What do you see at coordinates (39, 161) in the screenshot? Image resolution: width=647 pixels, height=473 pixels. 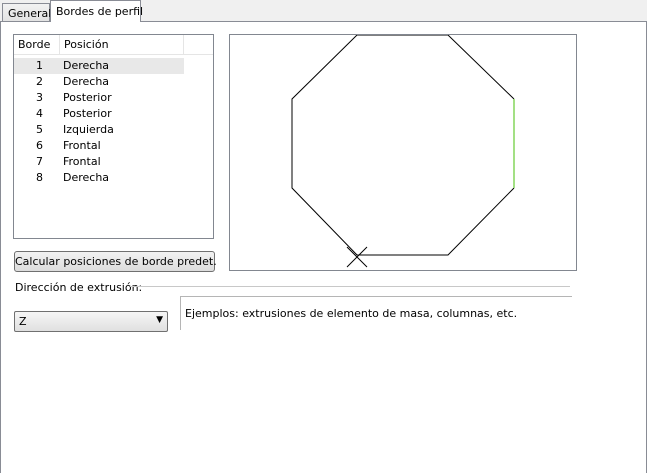 I see `edge-number: 7` at bounding box center [39, 161].